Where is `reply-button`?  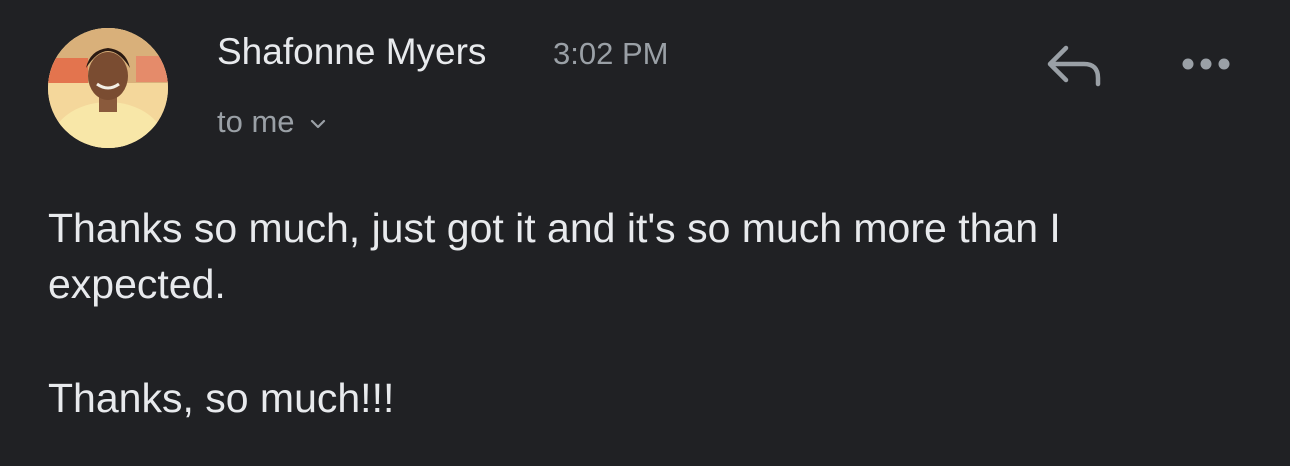
reply-button is located at coordinates (1073, 64).